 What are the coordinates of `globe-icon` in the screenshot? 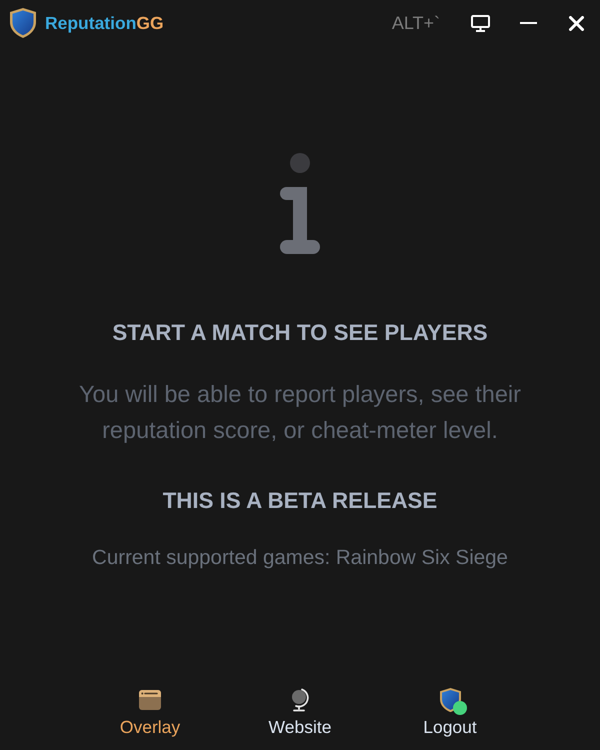 It's located at (300, 700).